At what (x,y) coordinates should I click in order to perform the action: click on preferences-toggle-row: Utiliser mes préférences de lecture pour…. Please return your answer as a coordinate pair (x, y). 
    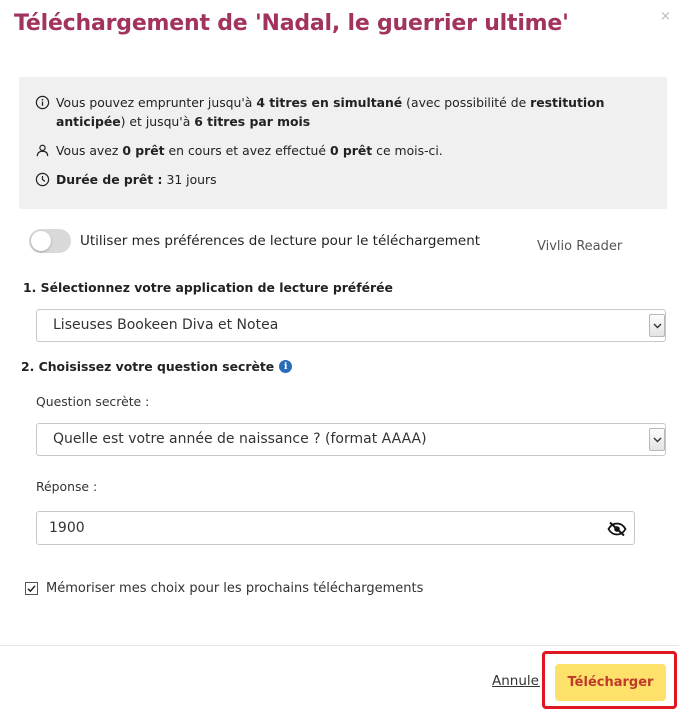
    Looking at the image, I should click on (254, 241).